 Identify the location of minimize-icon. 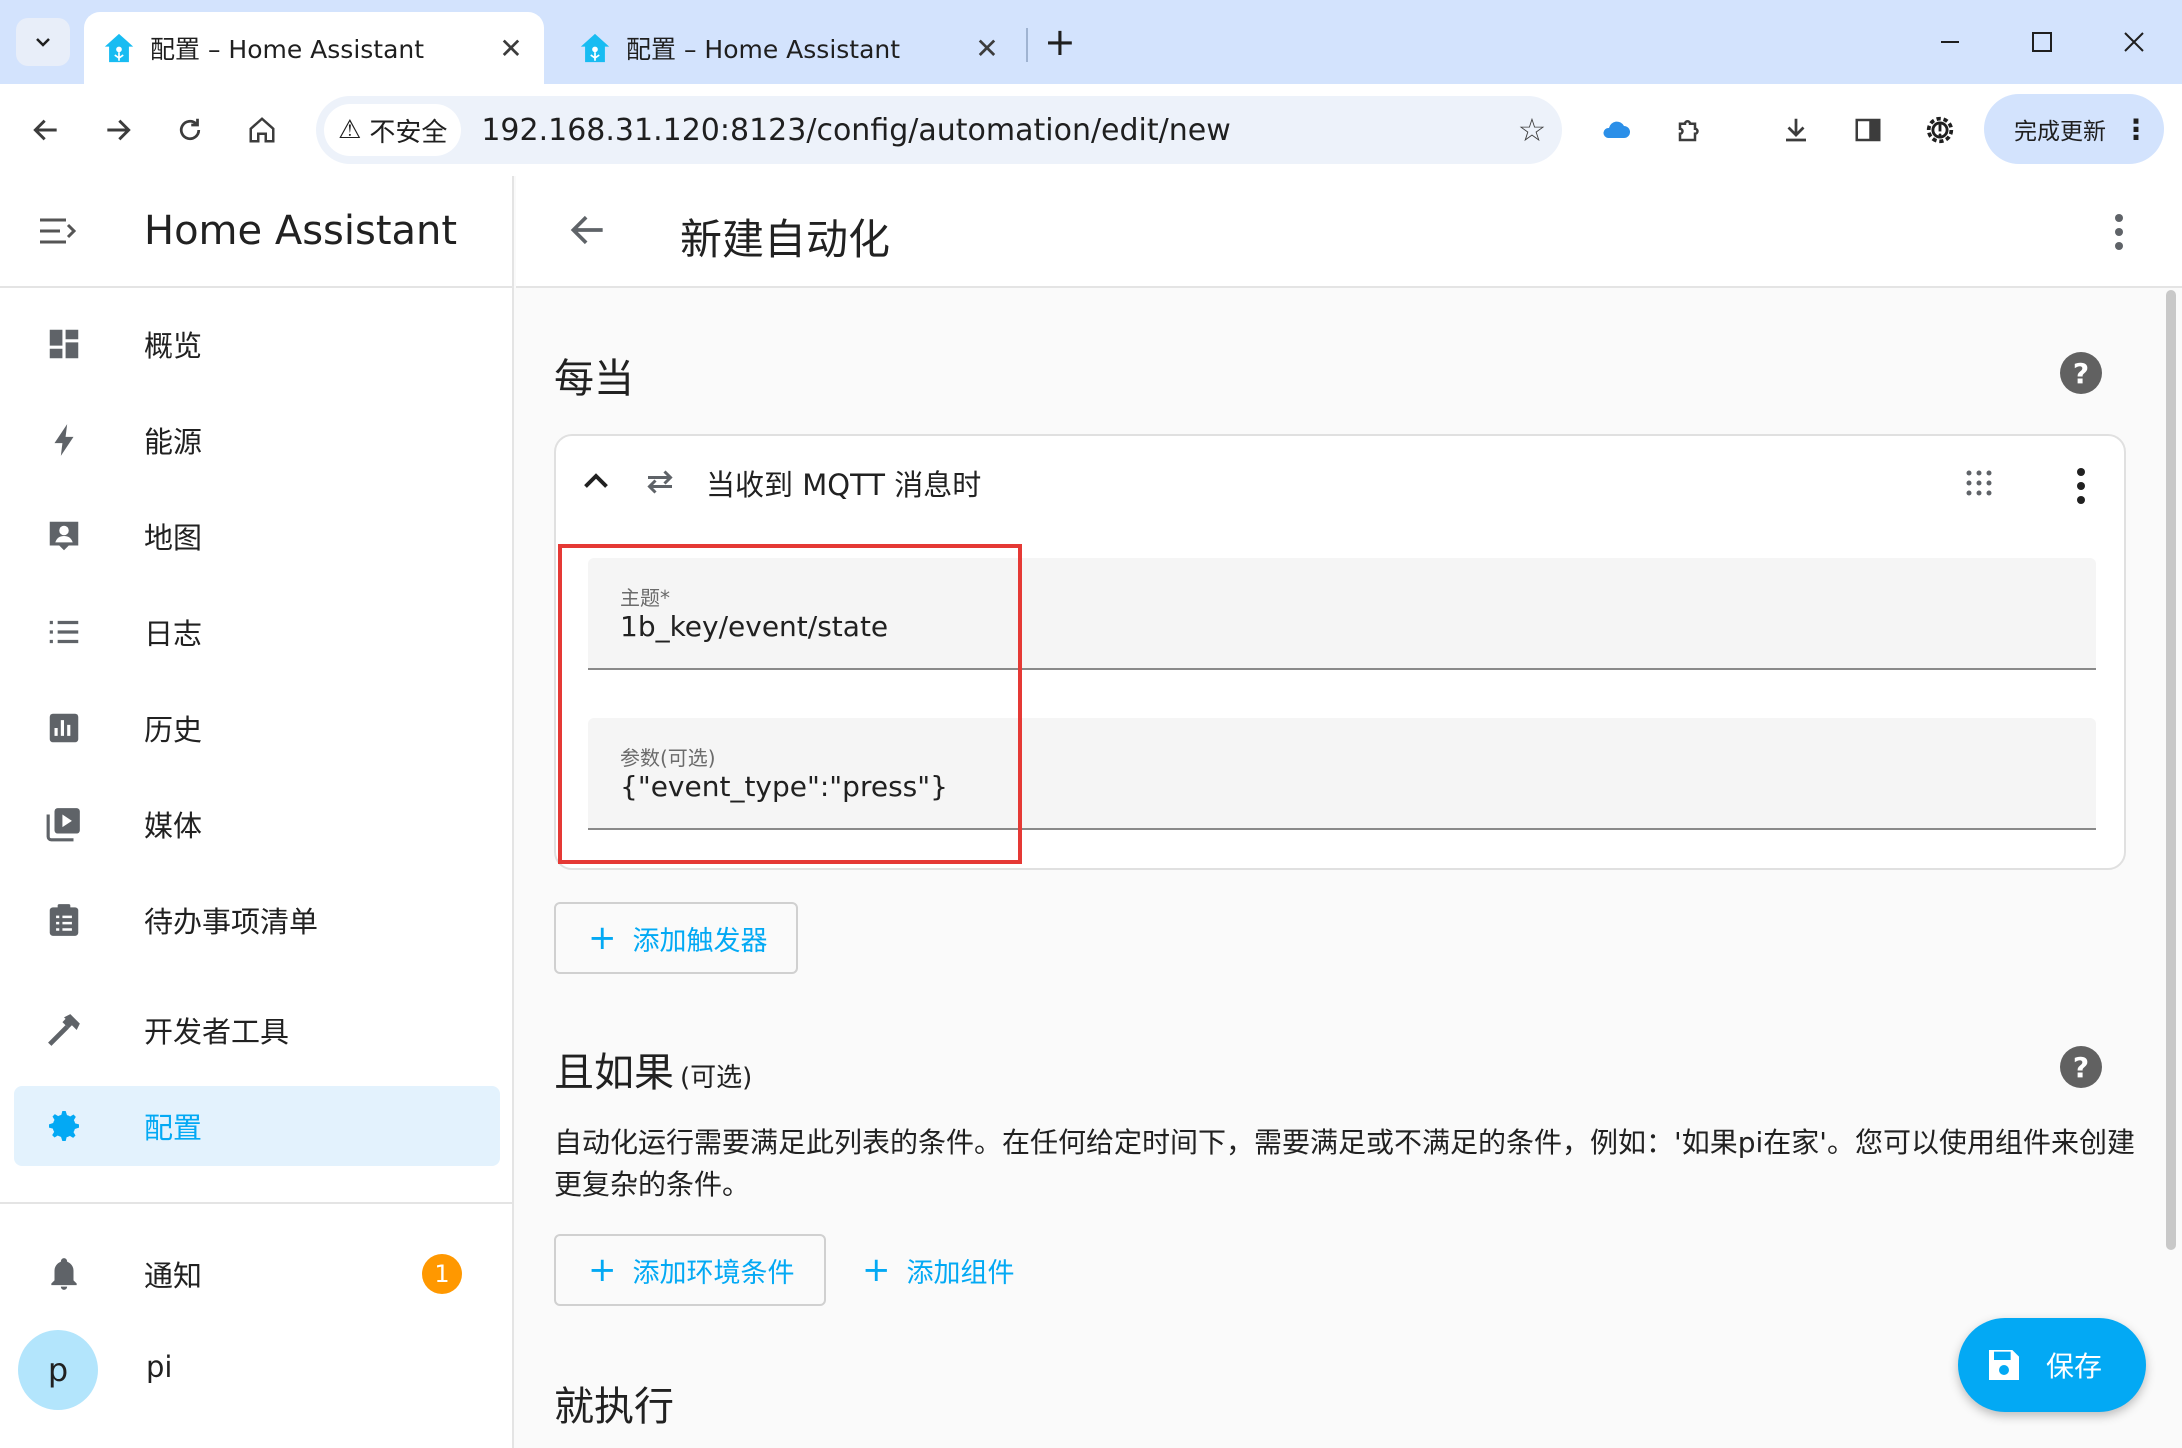
(1950, 42).